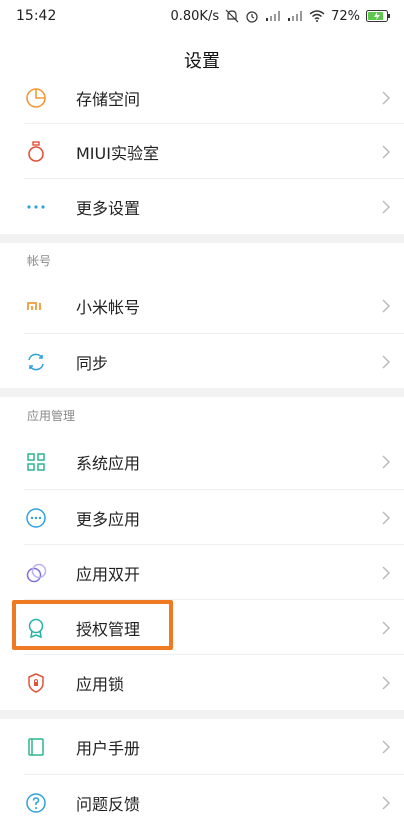 This screenshot has width=404, height=830. I want to click on status-bar: 15:42 0.80K/s 72%, so click(202, 16).